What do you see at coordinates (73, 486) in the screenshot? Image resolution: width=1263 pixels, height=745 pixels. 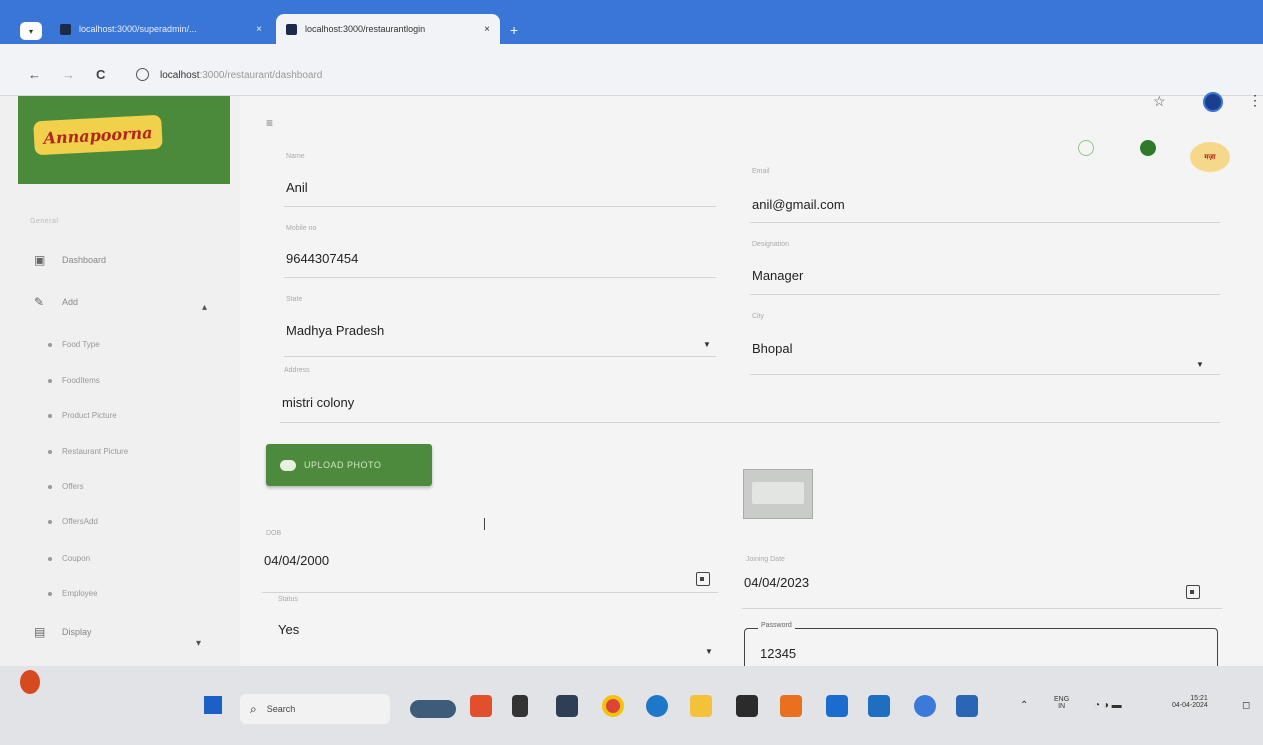 I see `sidebar-subitem-label: Offers` at bounding box center [73, 486].